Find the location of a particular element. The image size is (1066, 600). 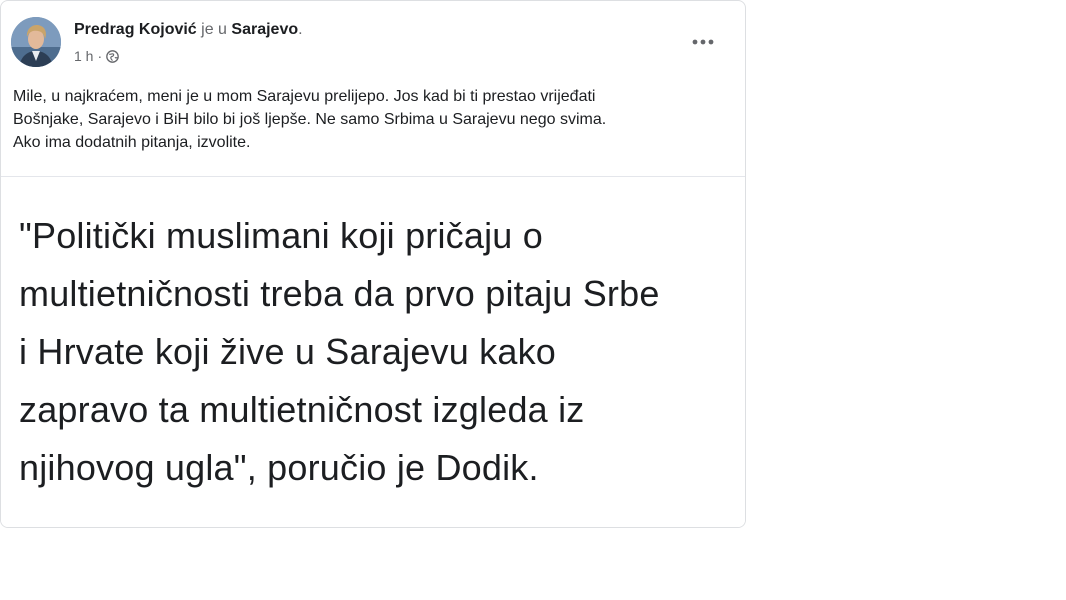

post-meta: 1 h · is located at coordinates (96, 56).